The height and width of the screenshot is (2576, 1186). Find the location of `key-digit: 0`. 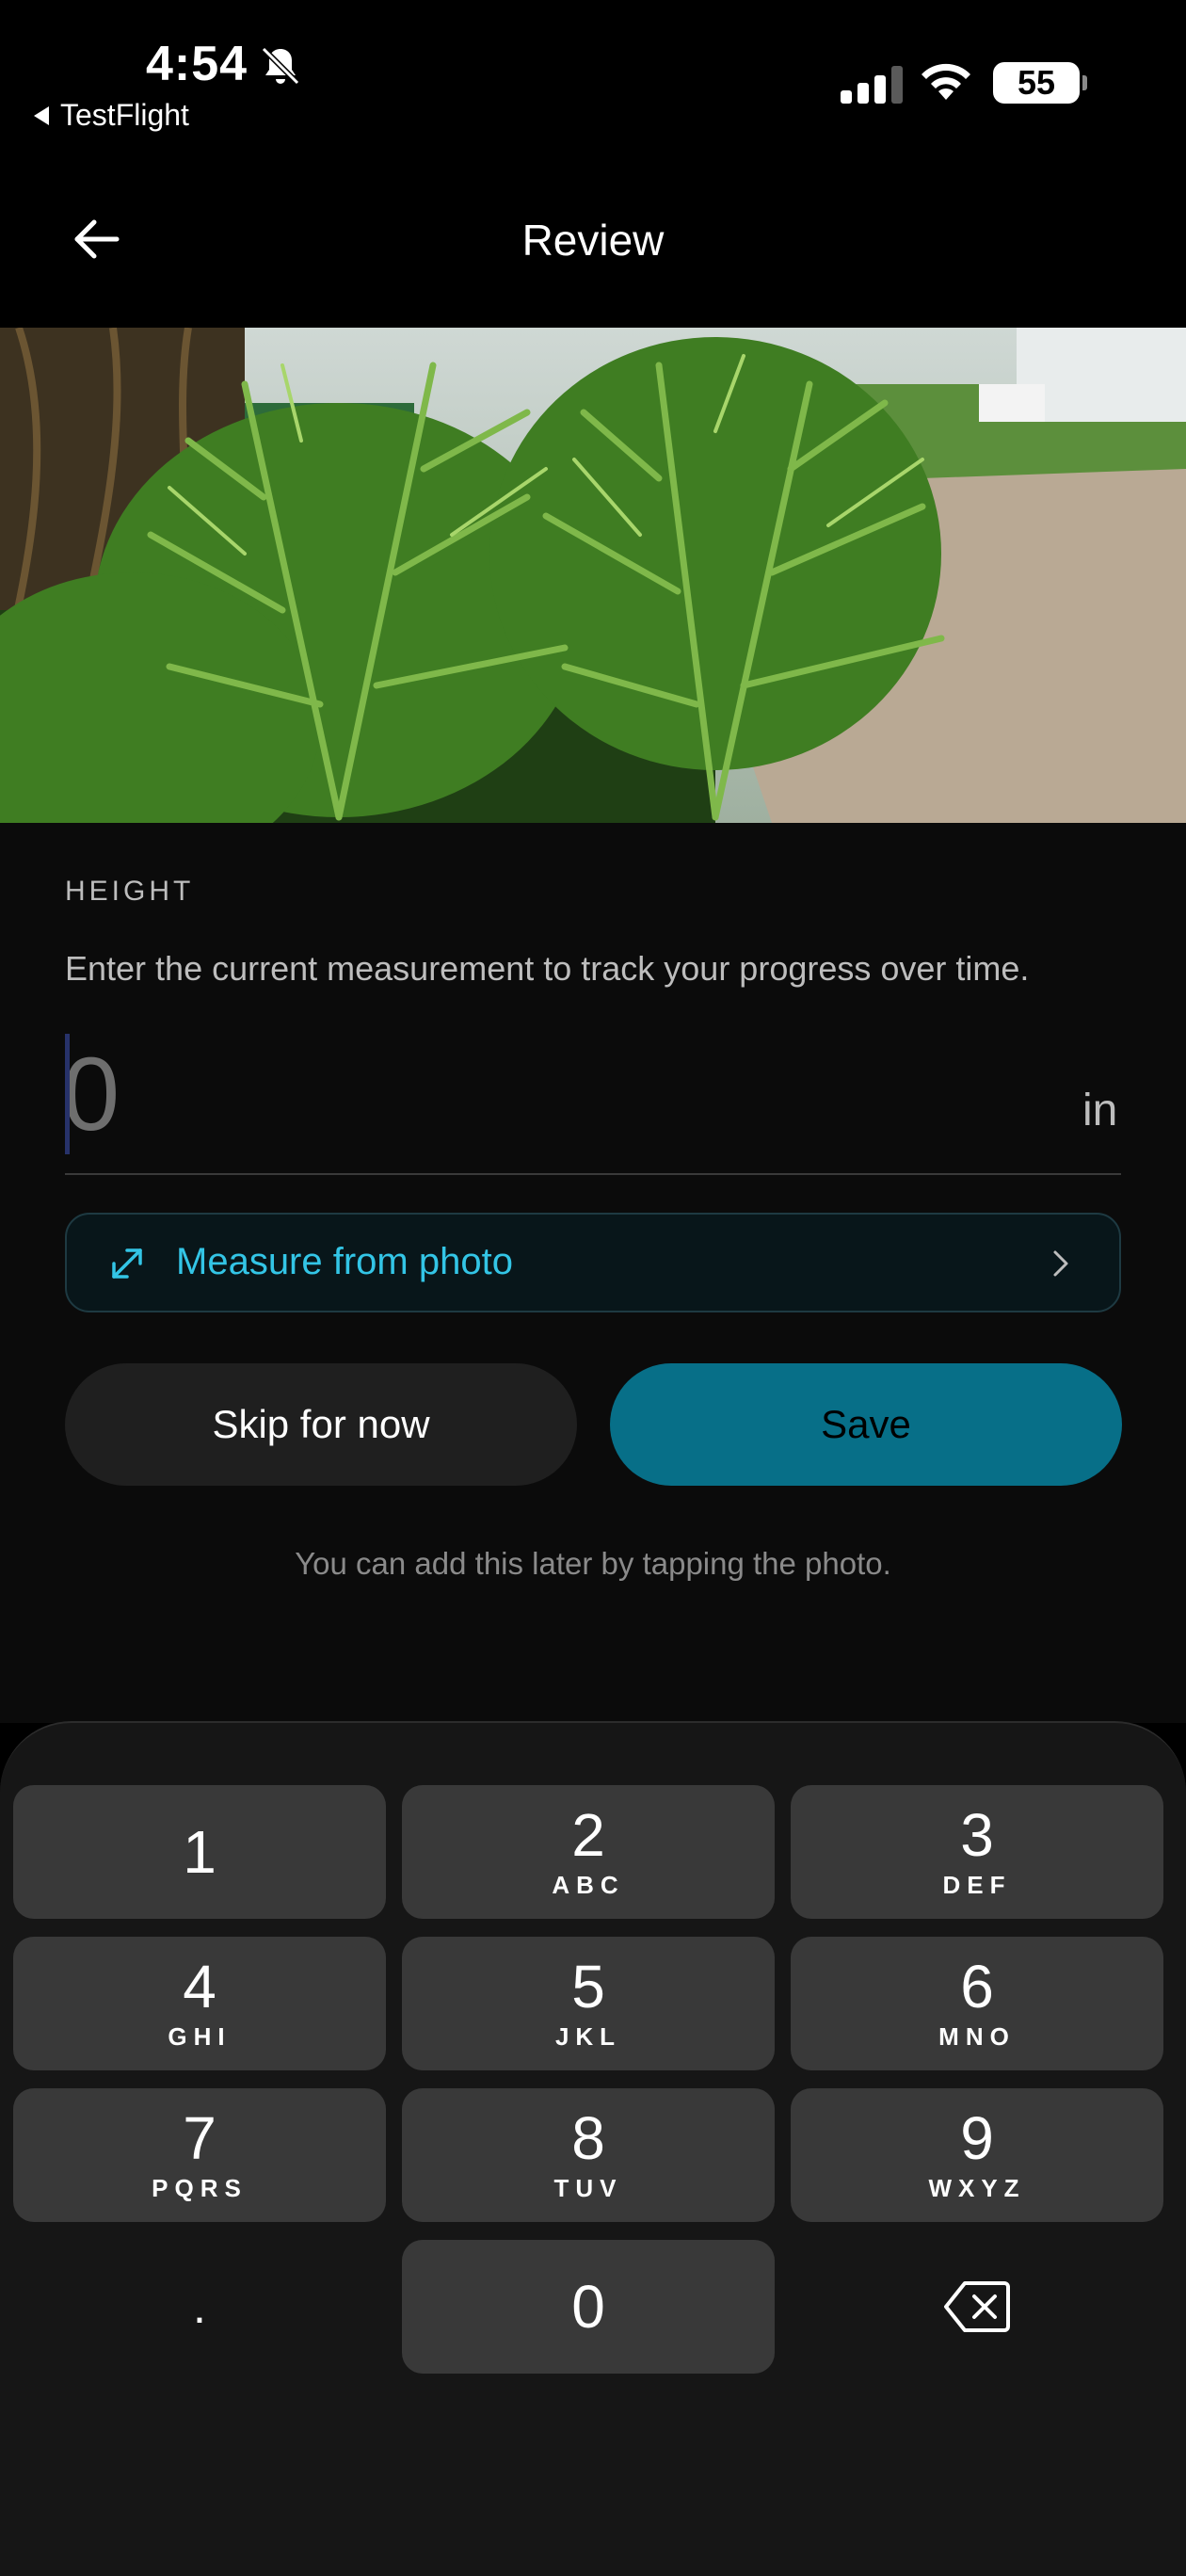

key-digit: 0 is located at coordinates (588, 2307).